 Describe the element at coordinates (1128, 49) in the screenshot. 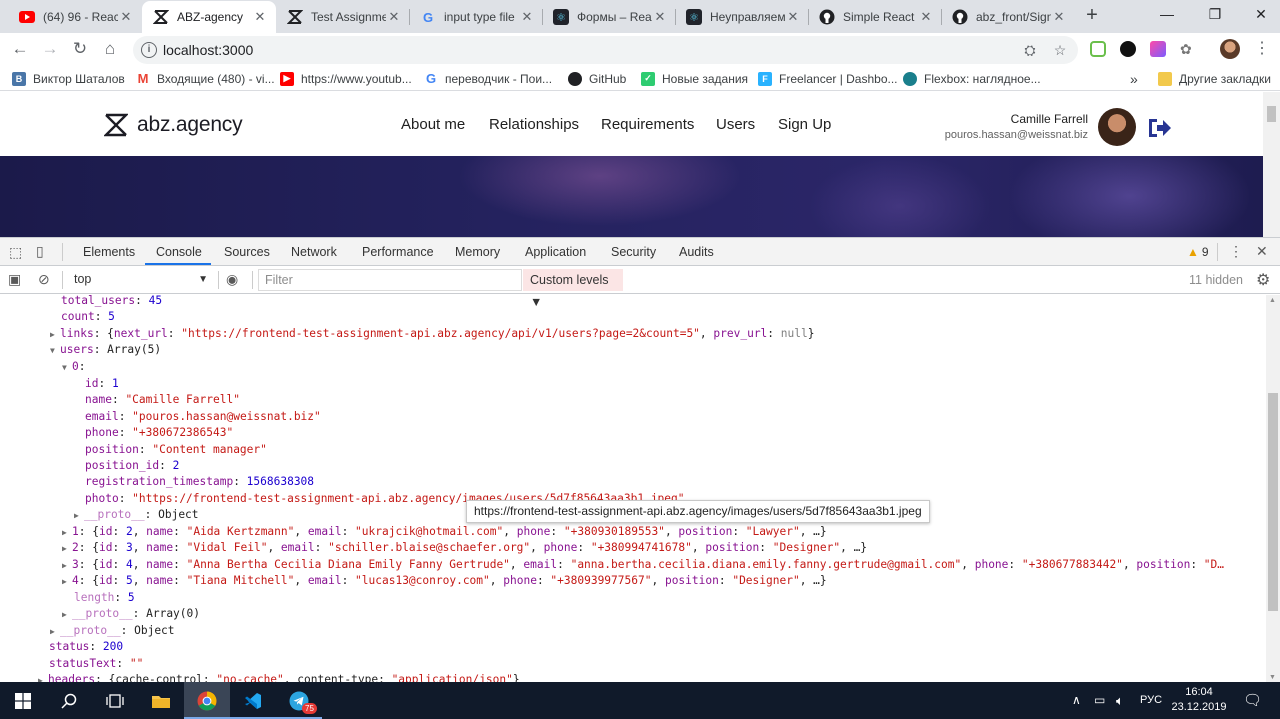

I see `extension-play-icon` at that location.